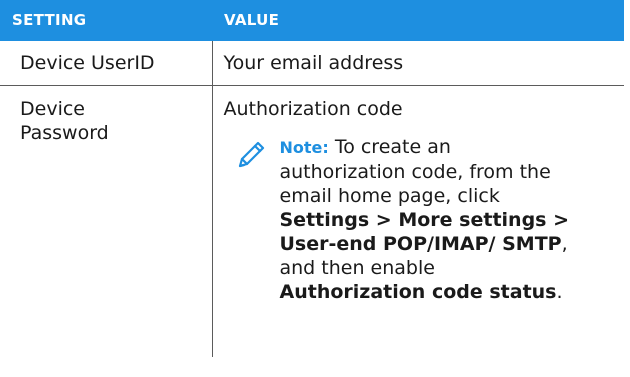 Image resolution: width=630 pixels, height=377 pixels. Describe the element at coordinates (559, 292) in the screenshot. I see `note-end: .` at that location.